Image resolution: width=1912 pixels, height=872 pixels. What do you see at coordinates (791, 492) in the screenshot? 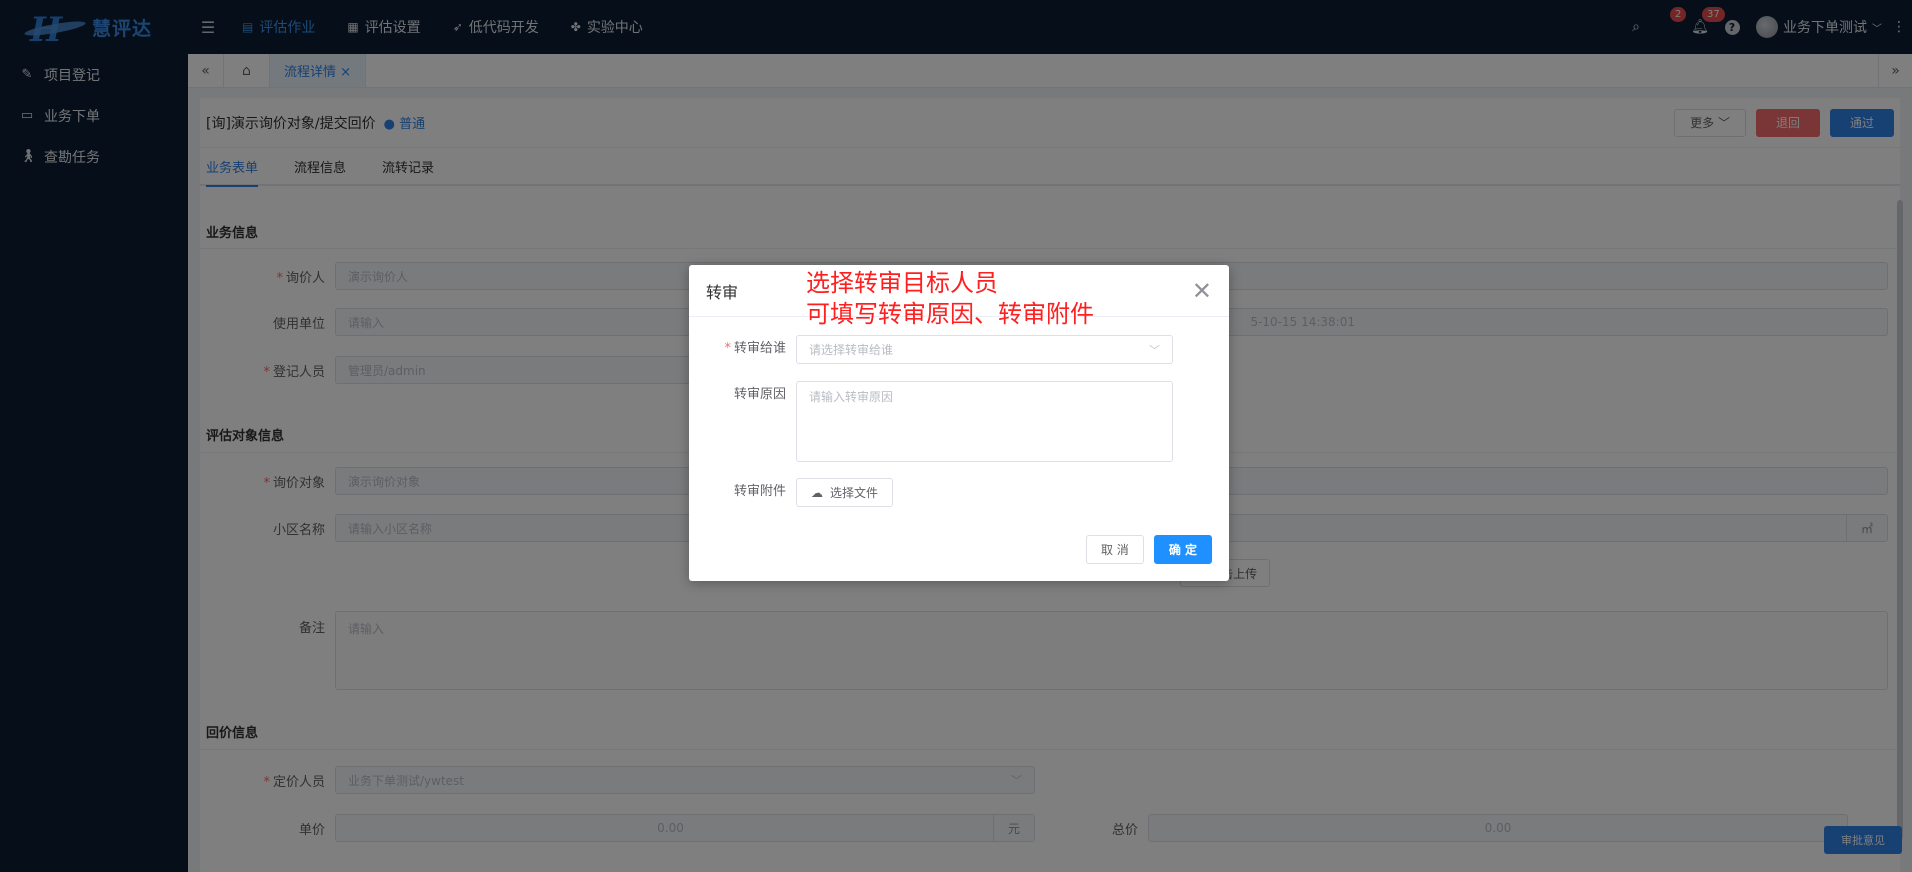
I see `field-attachment: 转审附件 ☁ 选择文件` at bounding box center [791, 492].